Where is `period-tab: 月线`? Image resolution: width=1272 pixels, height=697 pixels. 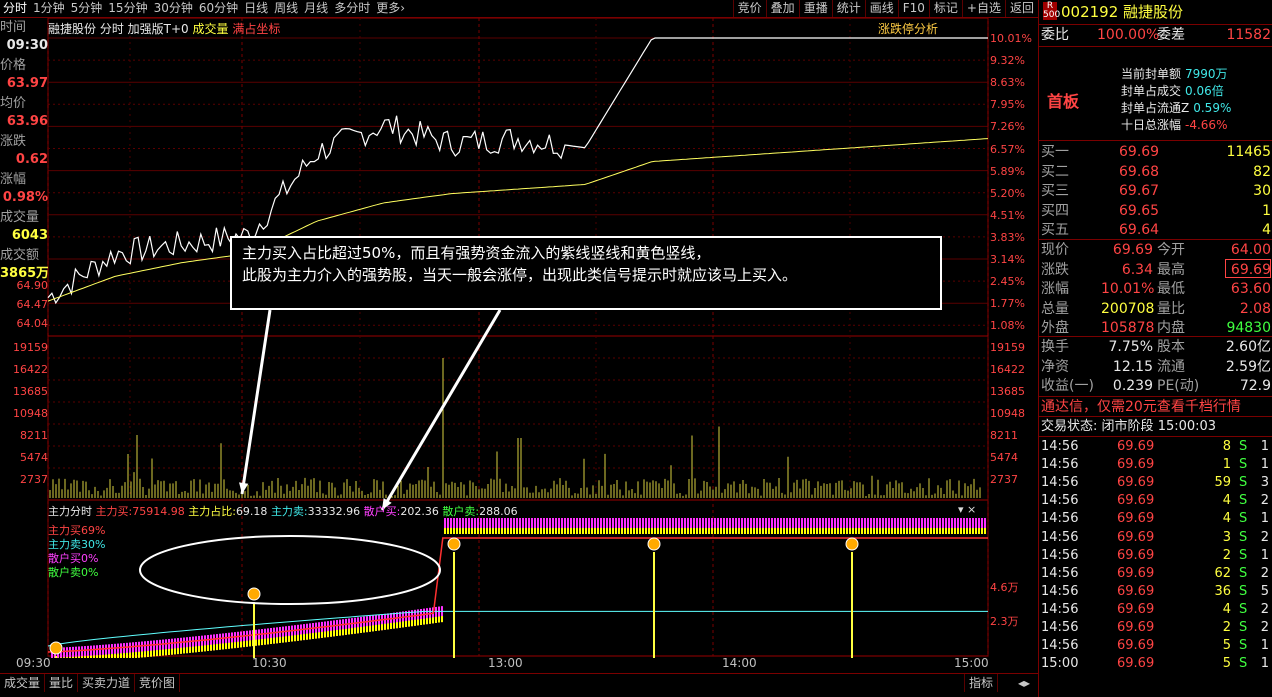
period-tab: 月线 is located at coordinates (316, 8).